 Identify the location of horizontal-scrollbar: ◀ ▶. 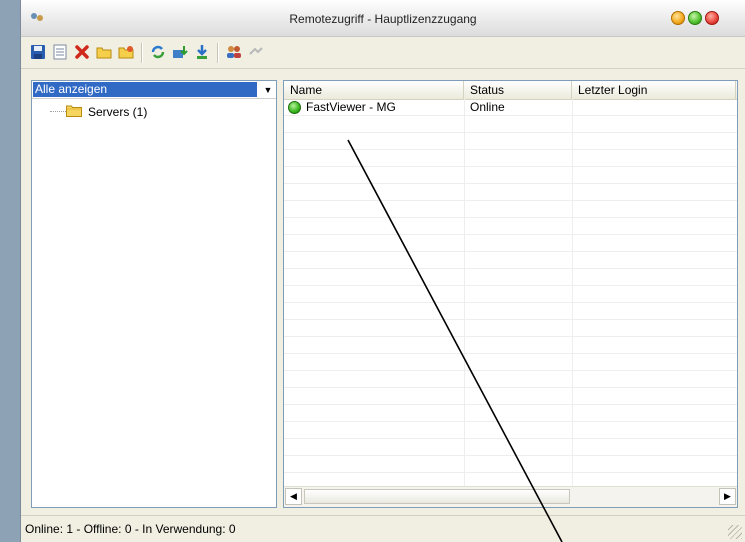
(510, 496).